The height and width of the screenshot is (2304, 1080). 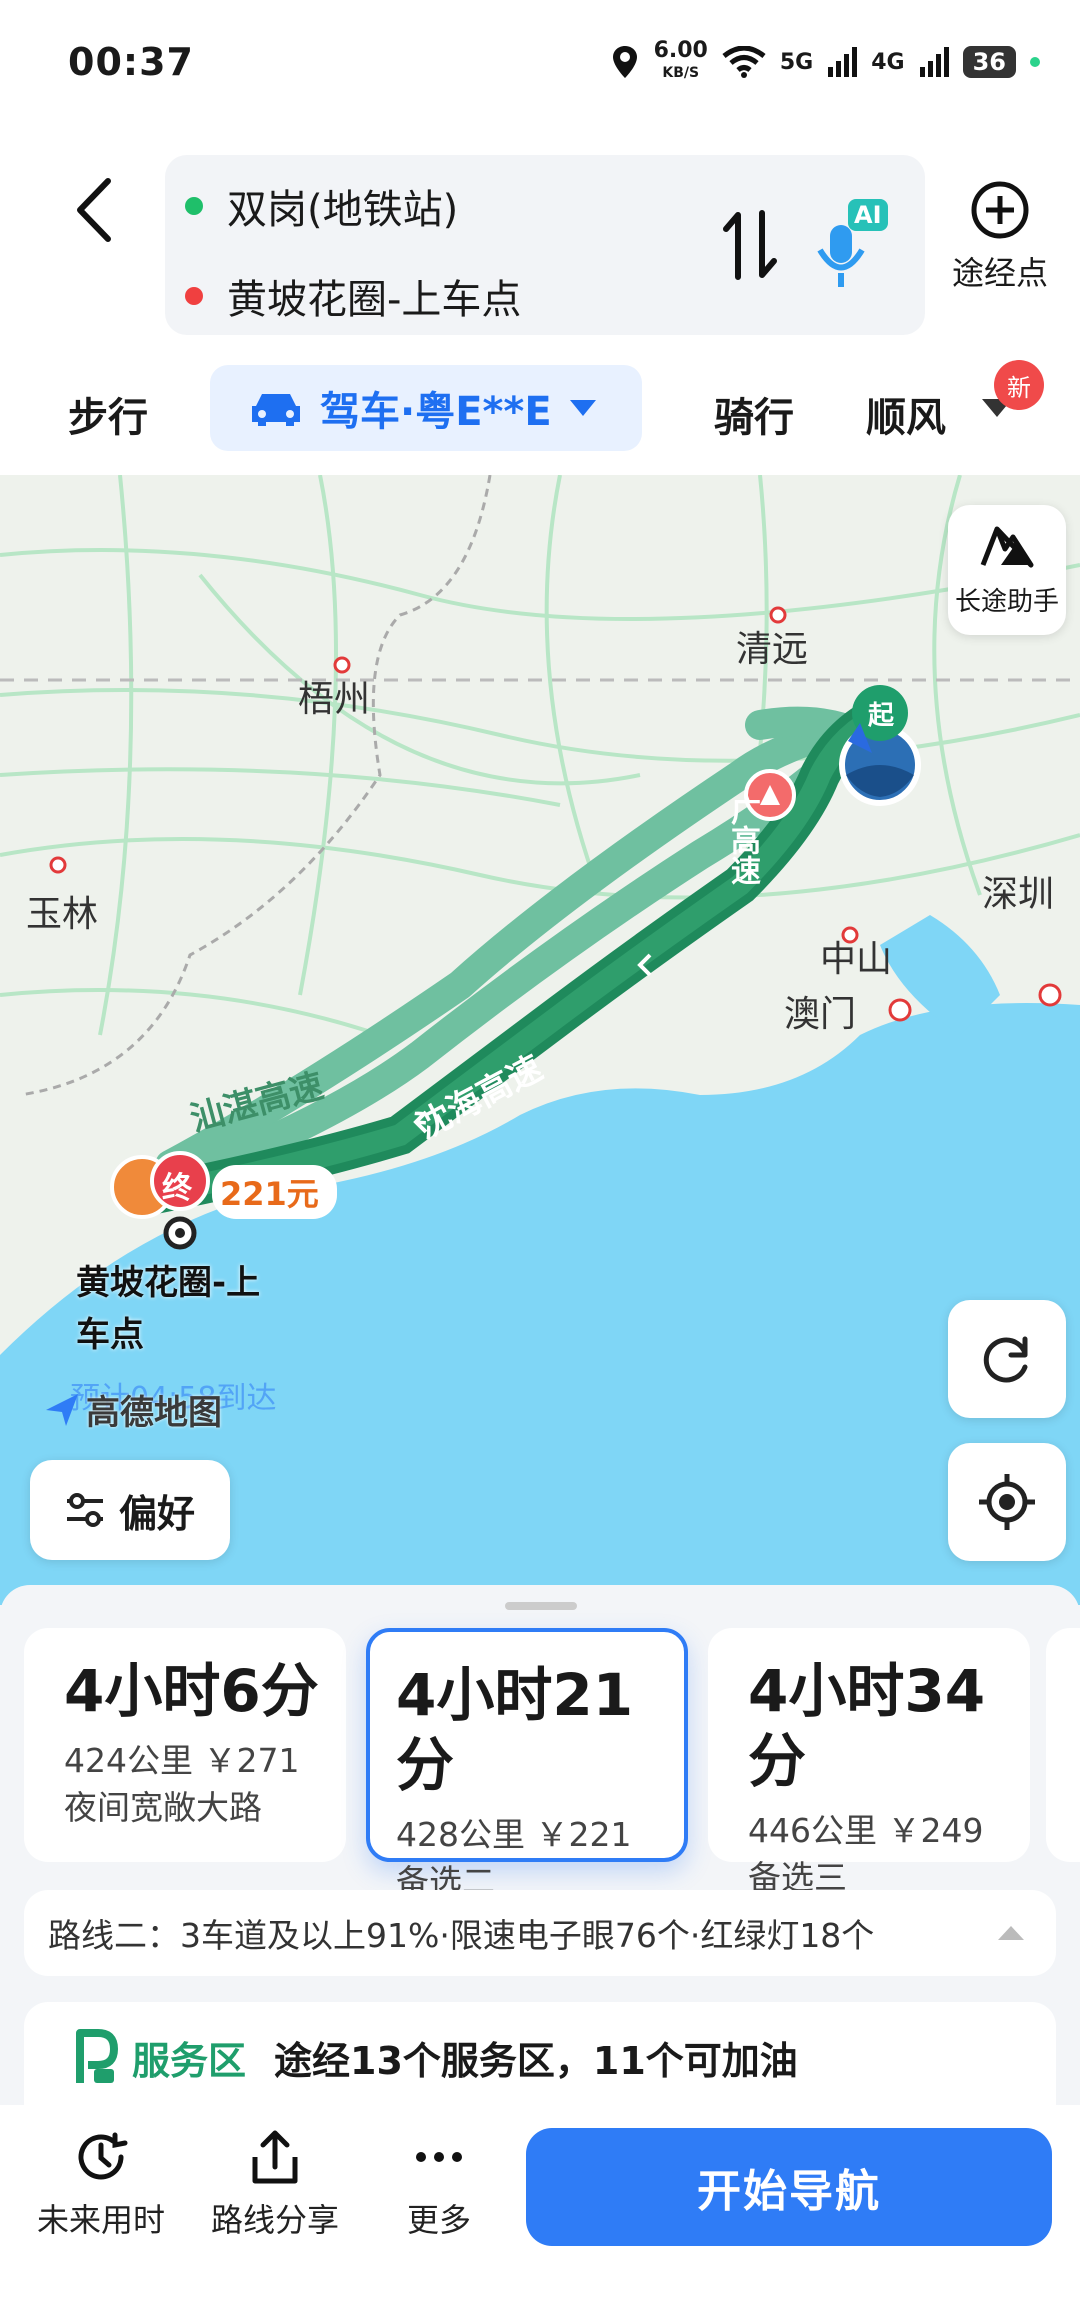 I want to click on locate-icon, so click(x=1007, y=1502).